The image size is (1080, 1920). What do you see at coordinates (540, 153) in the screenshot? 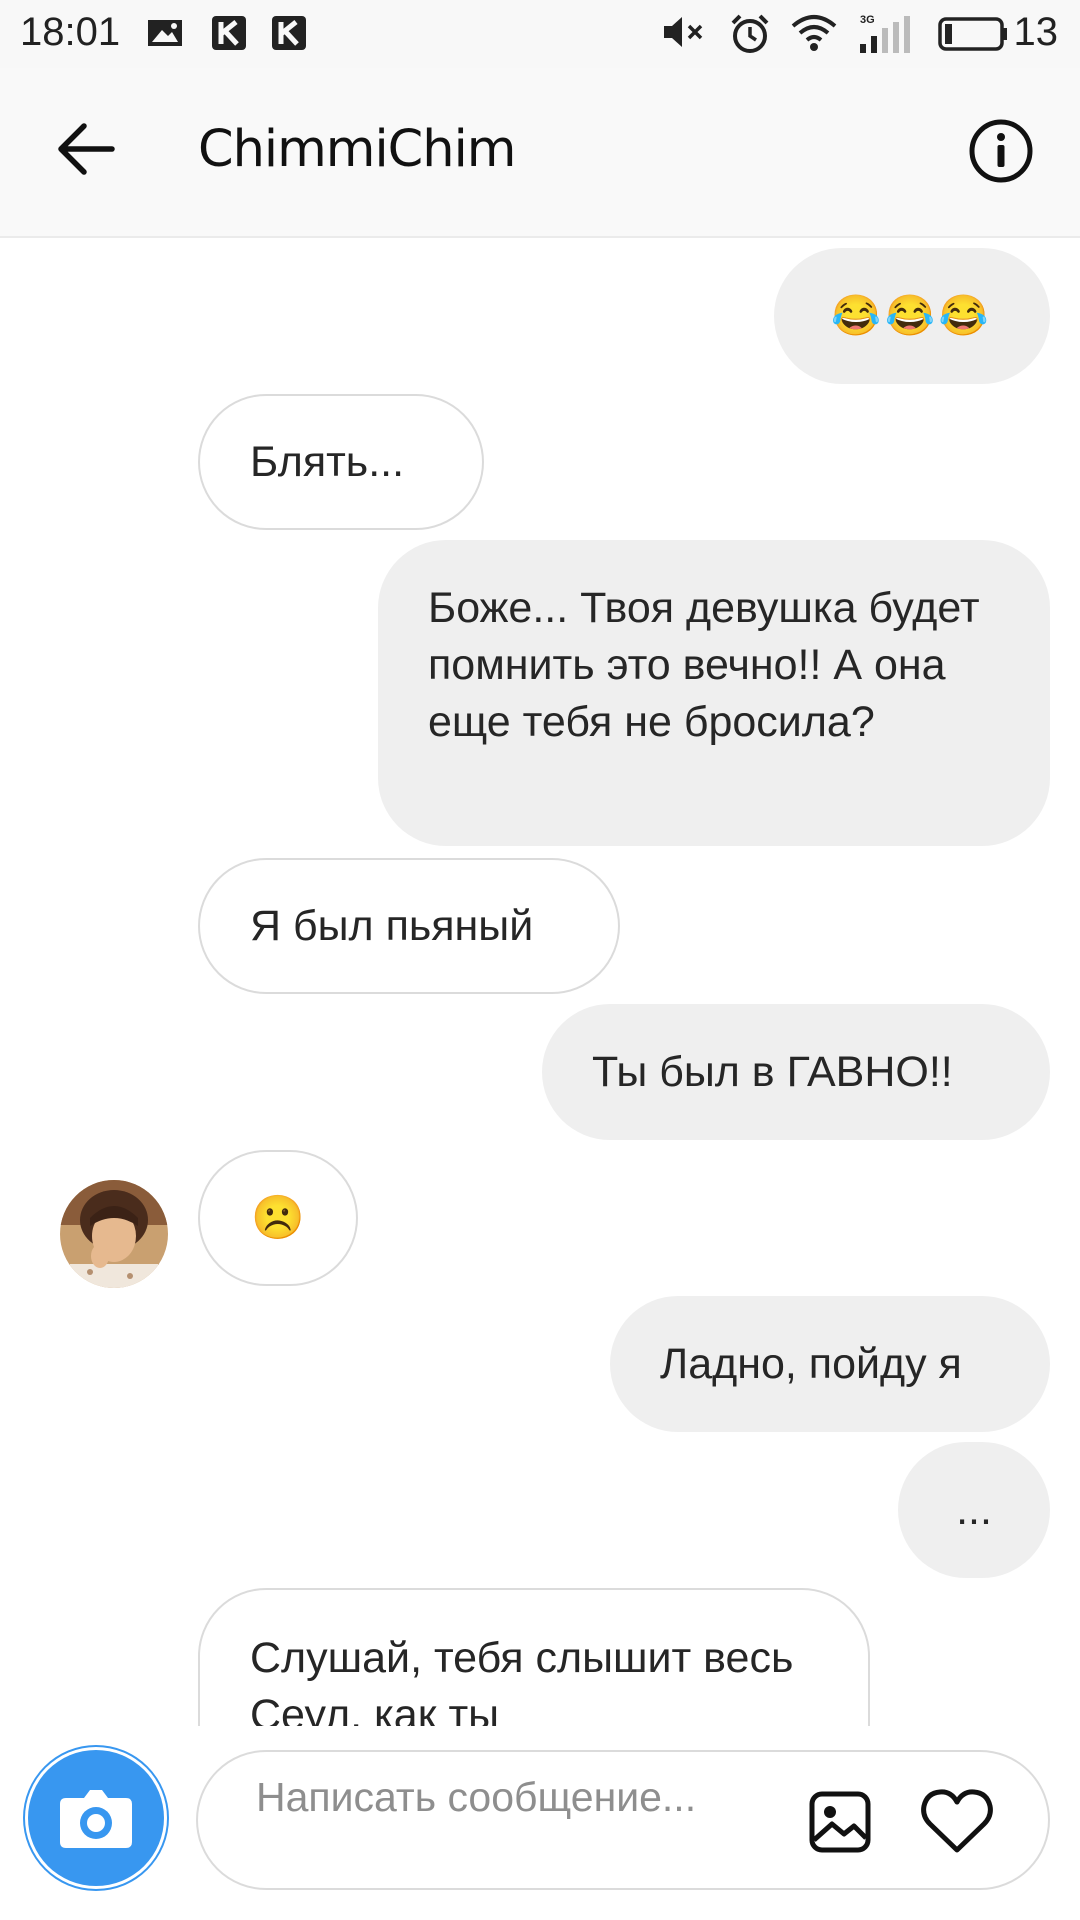
I see `chat-header: ChimmiChim` at bounding box center [540, 153].